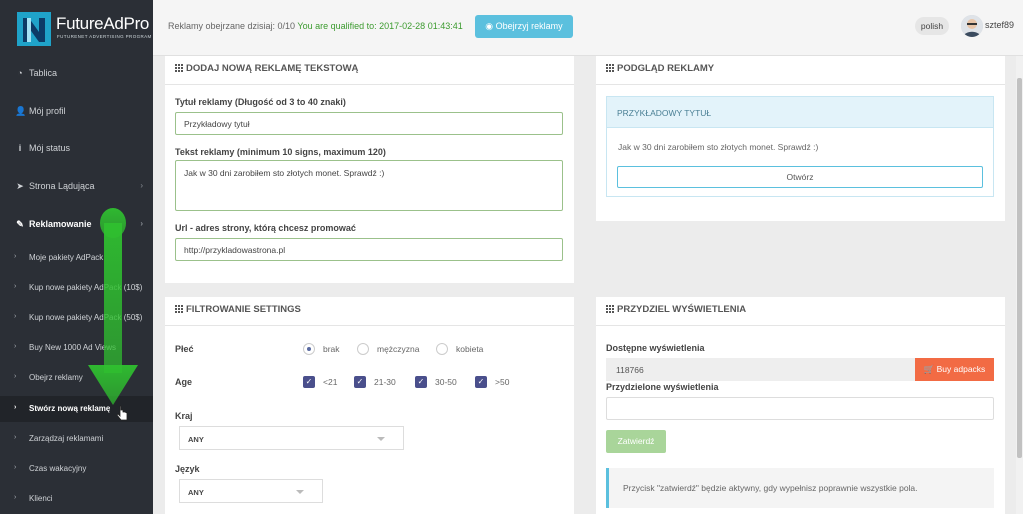 The height and width of the screenshot is (514, 1023). What do you see at coordinates (113, 306) in the screenshot?
I see `annotation-arrow-icon` at bounding box center [113, 306].